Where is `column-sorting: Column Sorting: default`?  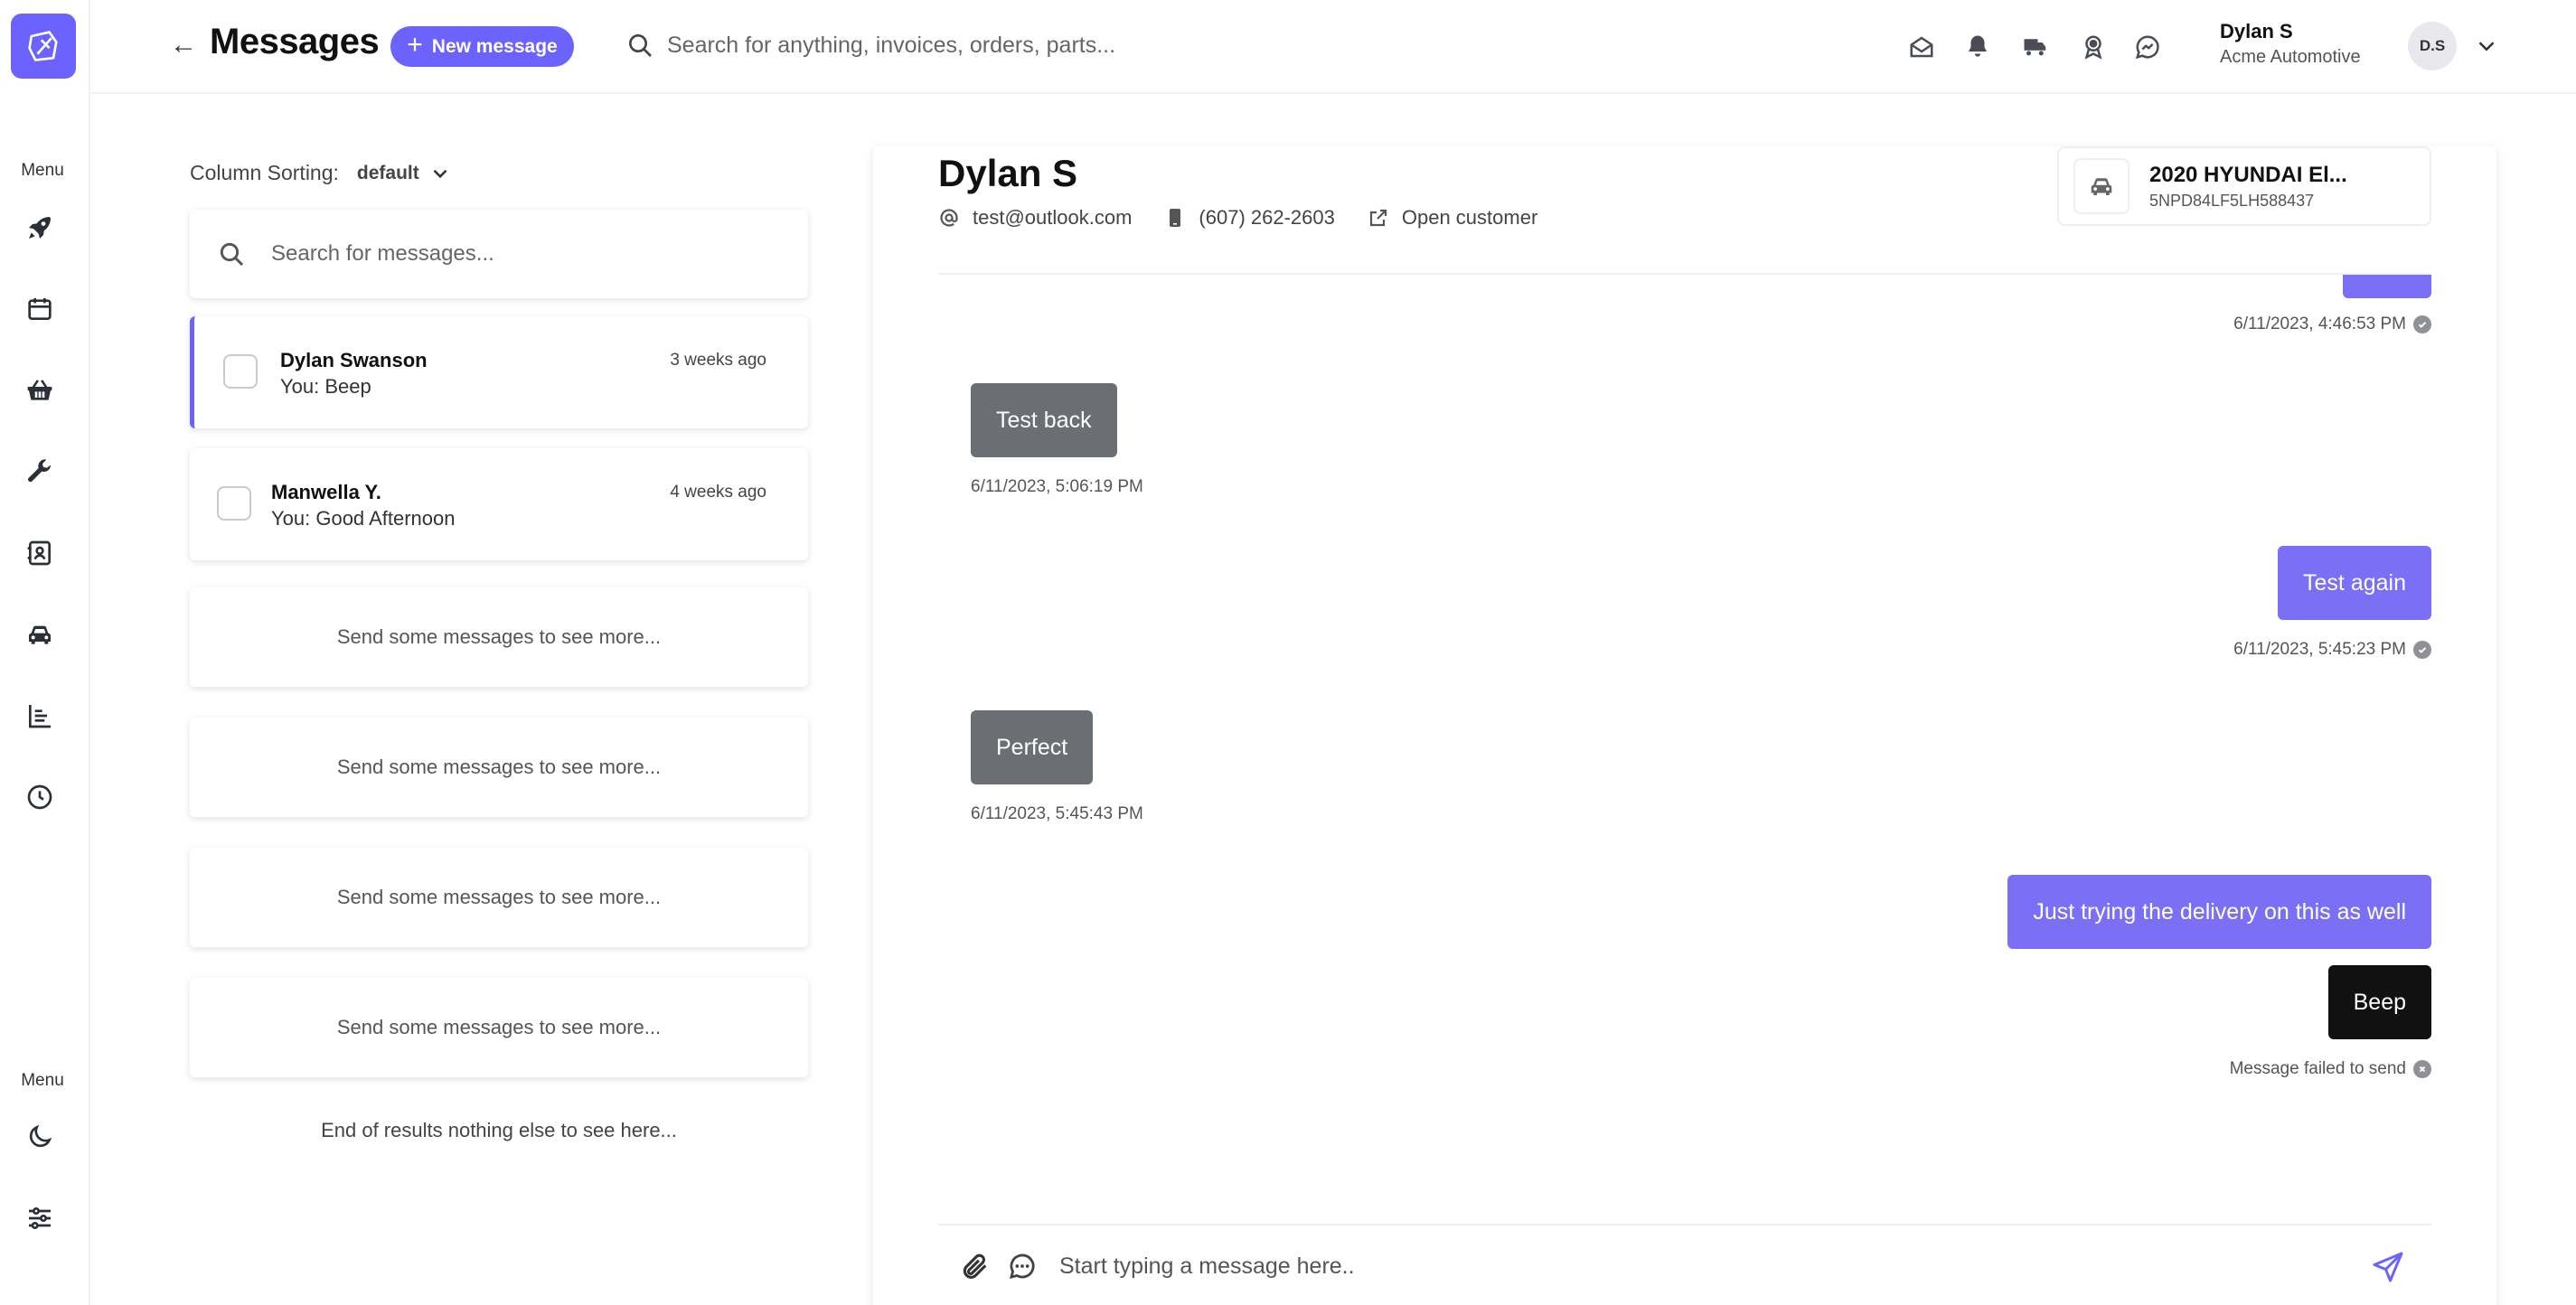
column-sorting: Column Sorting: default is located at coordinates (321, 173).